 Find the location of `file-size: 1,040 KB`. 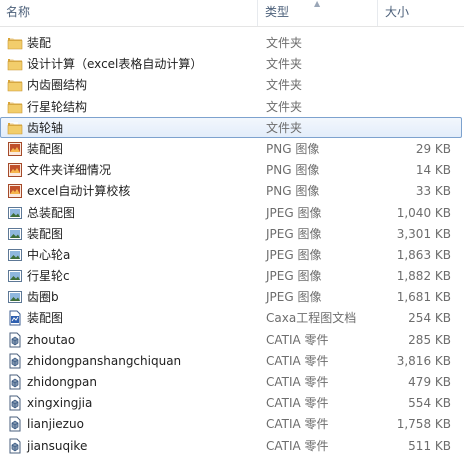

file-size: 1,040 KB is located at coordinates (423, 212).